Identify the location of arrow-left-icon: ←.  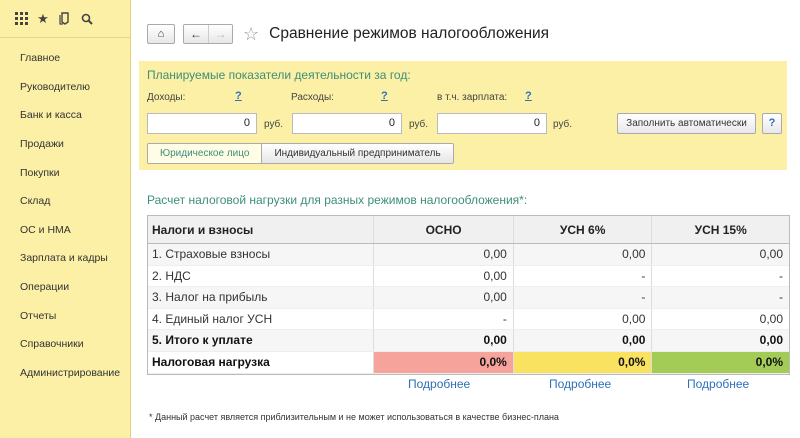
(196, 34).